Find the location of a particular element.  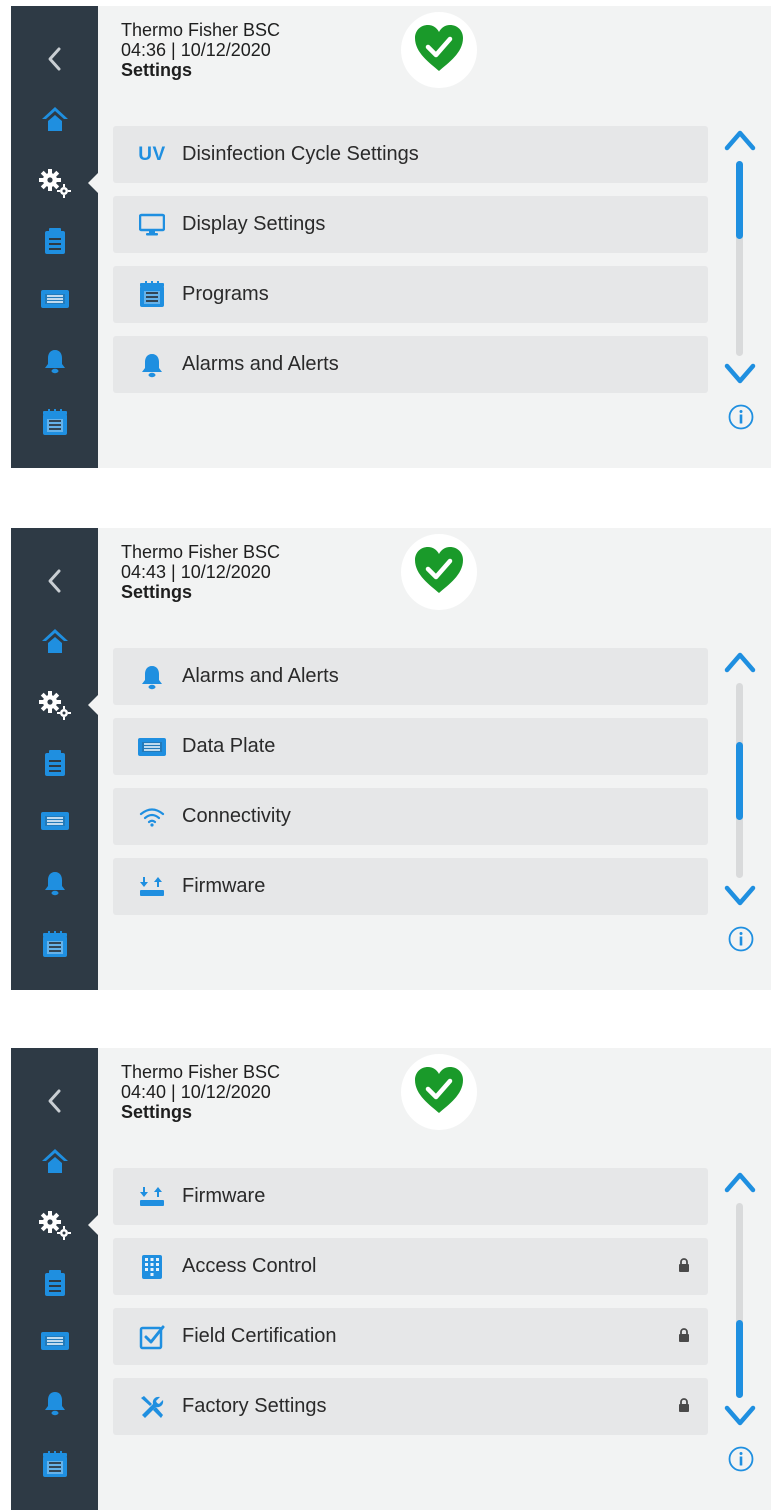

date-time: 04:36 | 10/12/2020 is located at coordinates (196, 50).